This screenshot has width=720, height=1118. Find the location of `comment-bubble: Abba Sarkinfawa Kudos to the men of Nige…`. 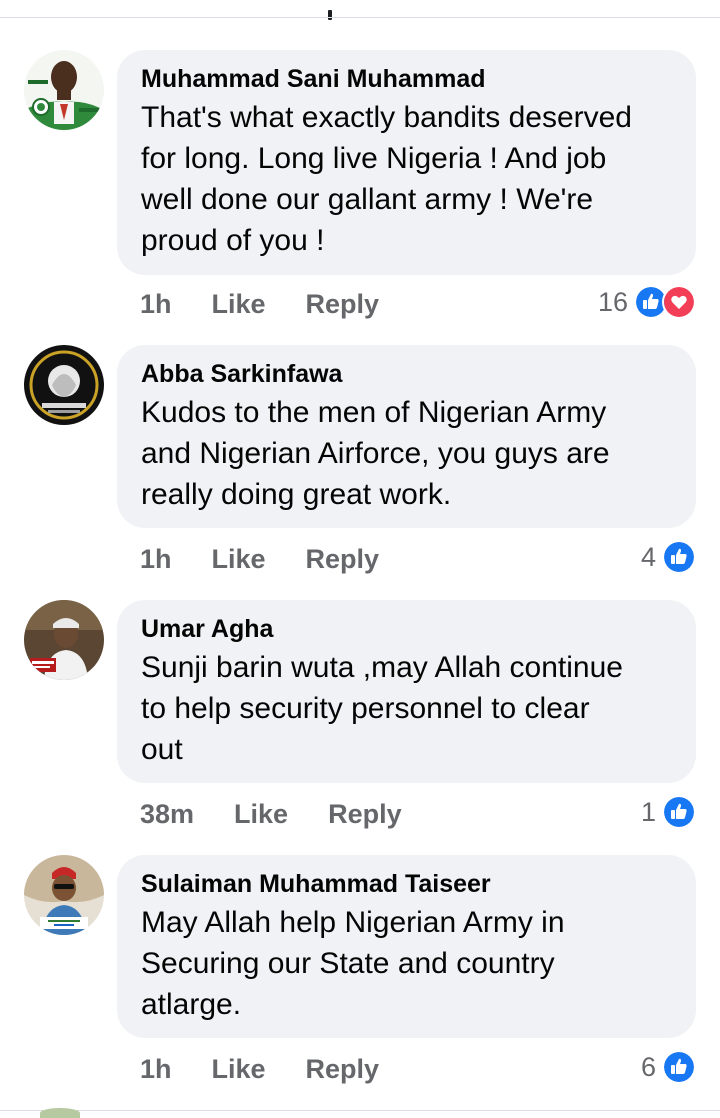

comment-bubble: Abba Sarkinfawa Kudos to the men of Nige… is located at coordinates (406, 436).